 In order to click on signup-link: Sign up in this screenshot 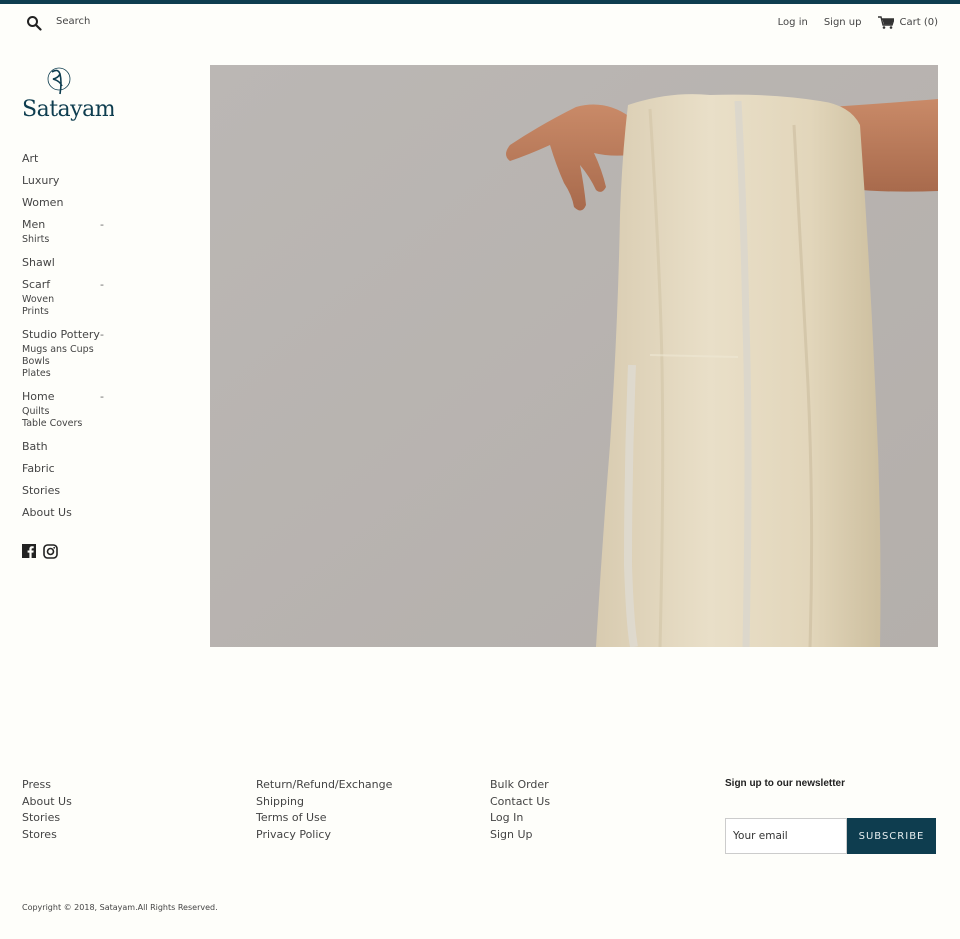, I will do `click(843, 22)`.